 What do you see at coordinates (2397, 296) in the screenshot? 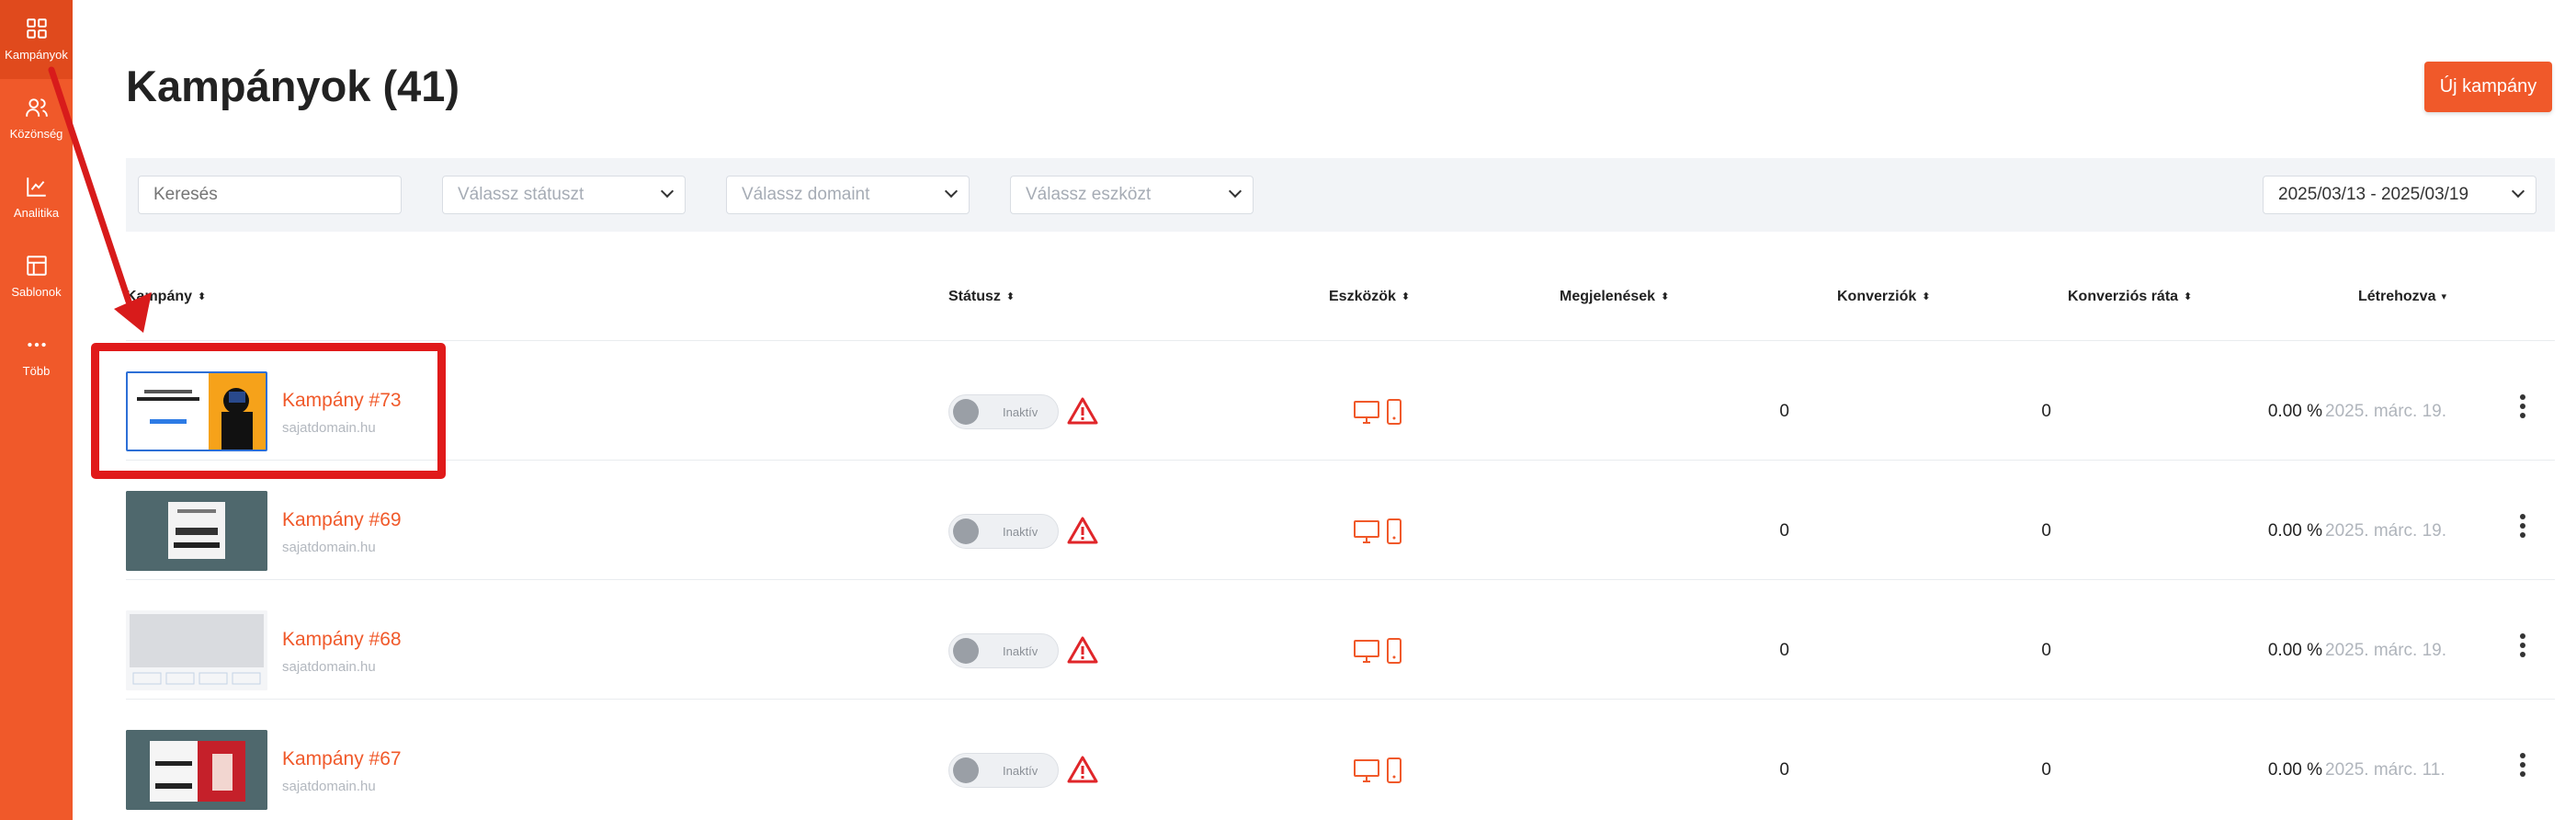
I see `column-label: Létrehozva` at bounding box center [2397, 296].